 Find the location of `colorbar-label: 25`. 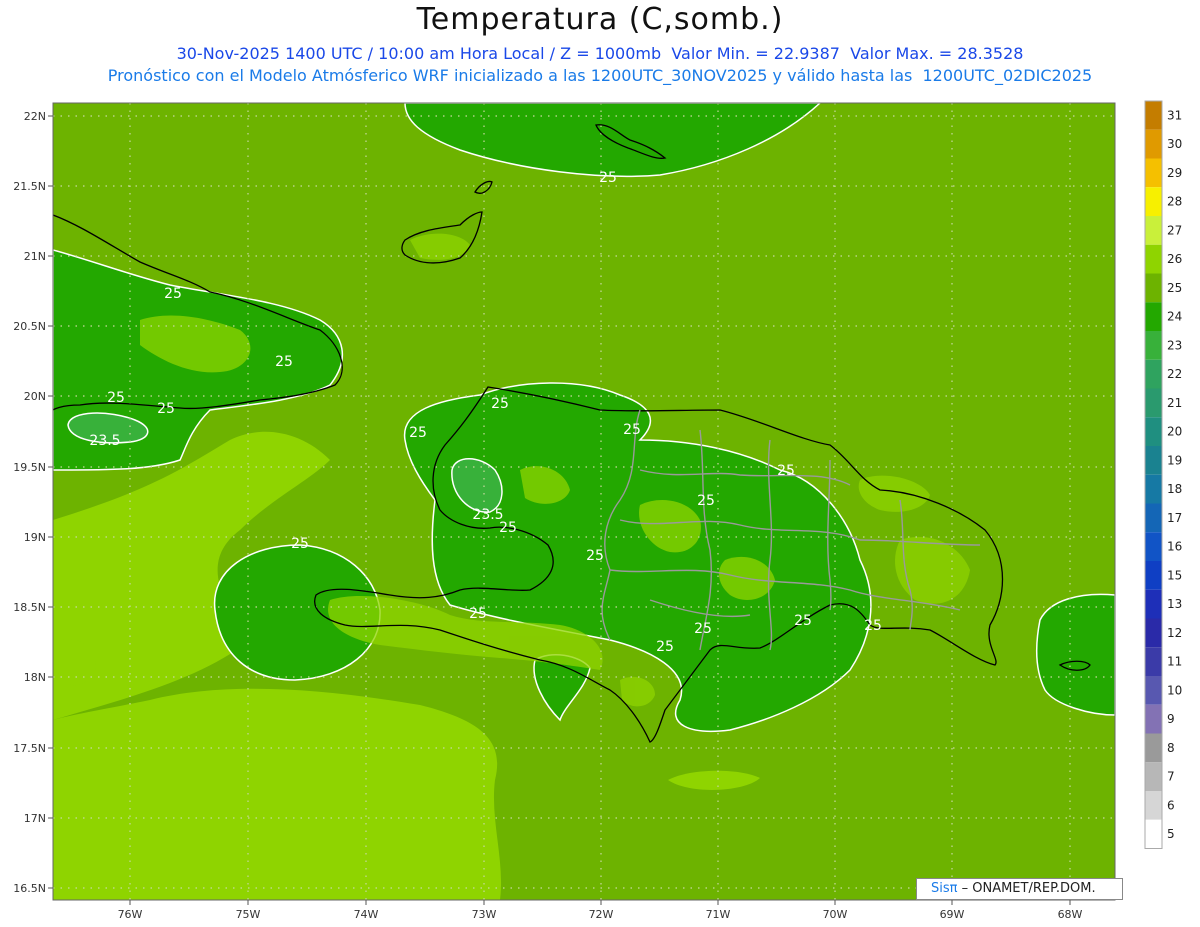

colorbar-label: 25 is located at coordinates (1174, 288).